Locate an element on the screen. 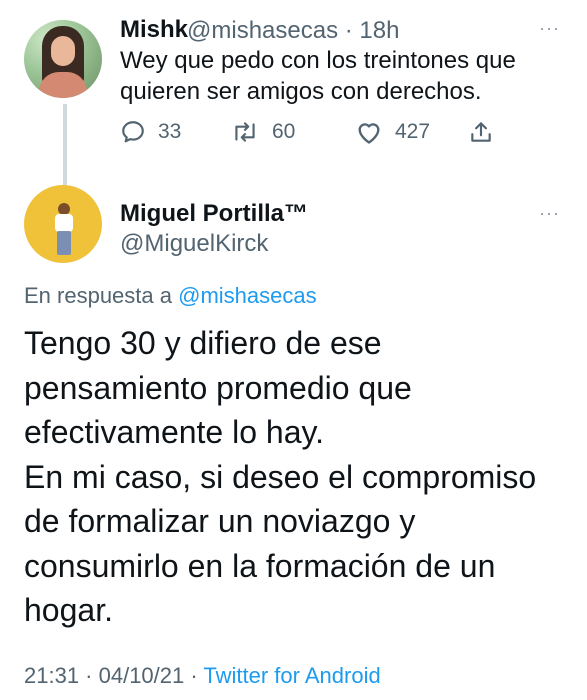 The image size is (587, 700). reply-mention-link: @mishasecas is located at coordinates (247, 295).